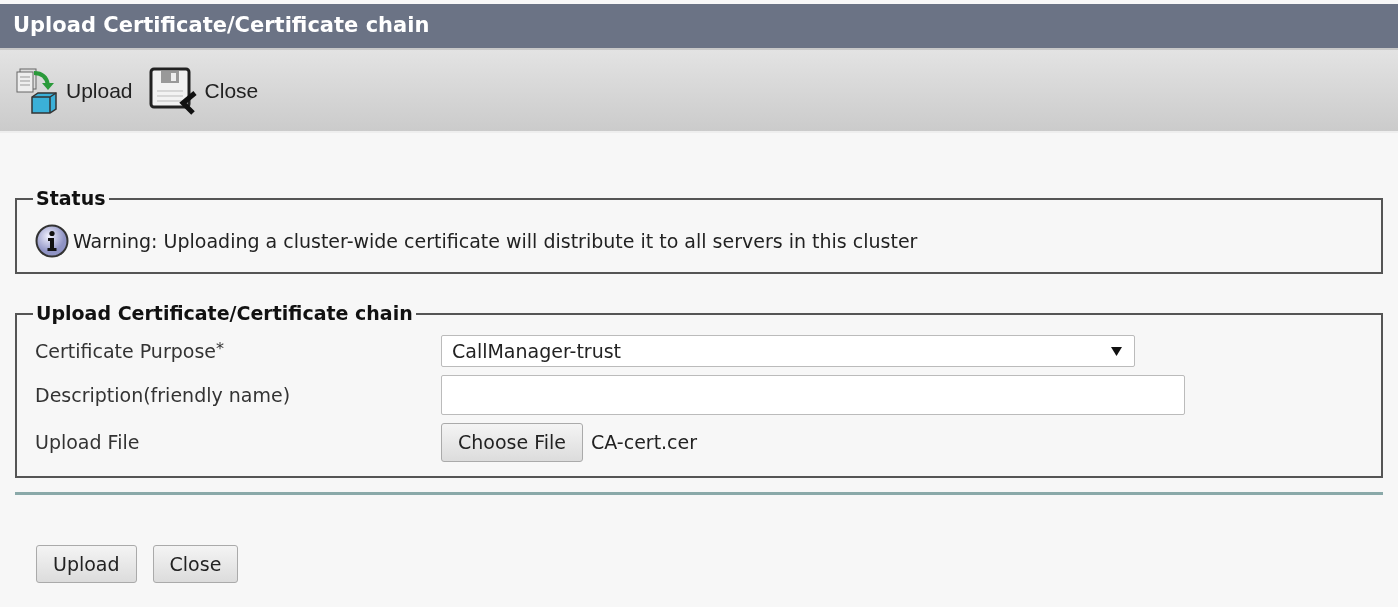 This screenshot has height=607, width=1398. I want to click on file-name: CA-cert.cer, so click(644, 442).